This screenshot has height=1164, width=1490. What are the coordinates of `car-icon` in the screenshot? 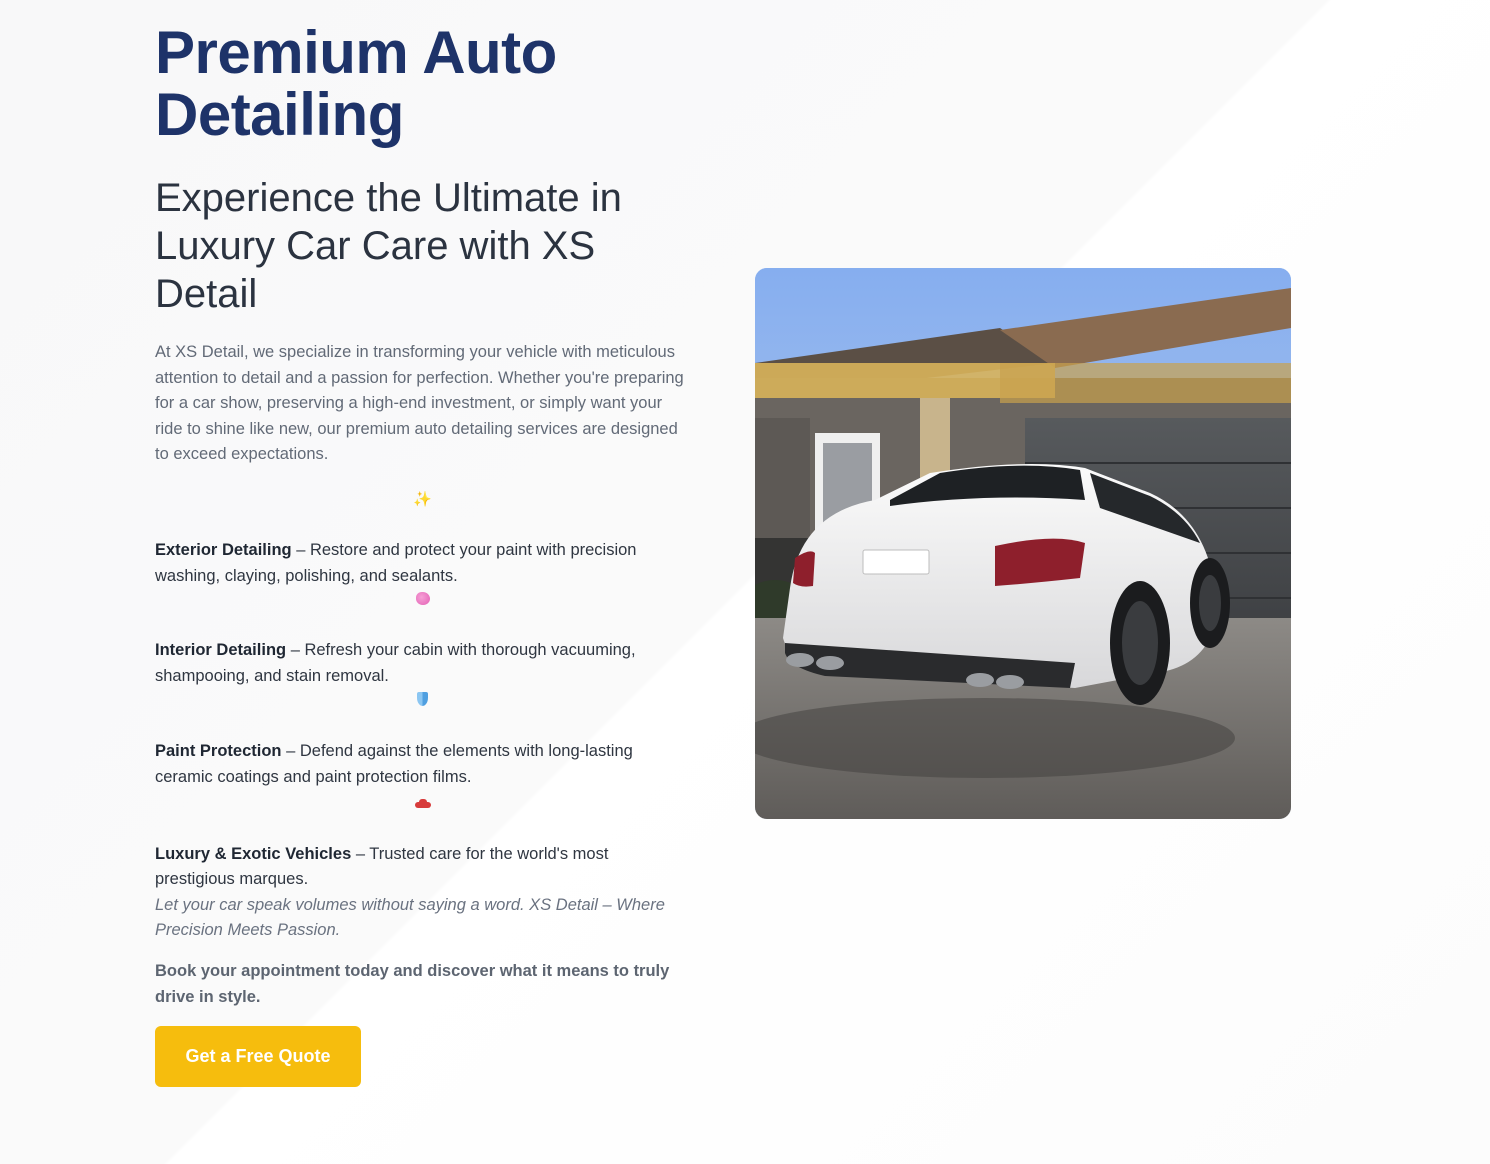 It's located at (422, 805).